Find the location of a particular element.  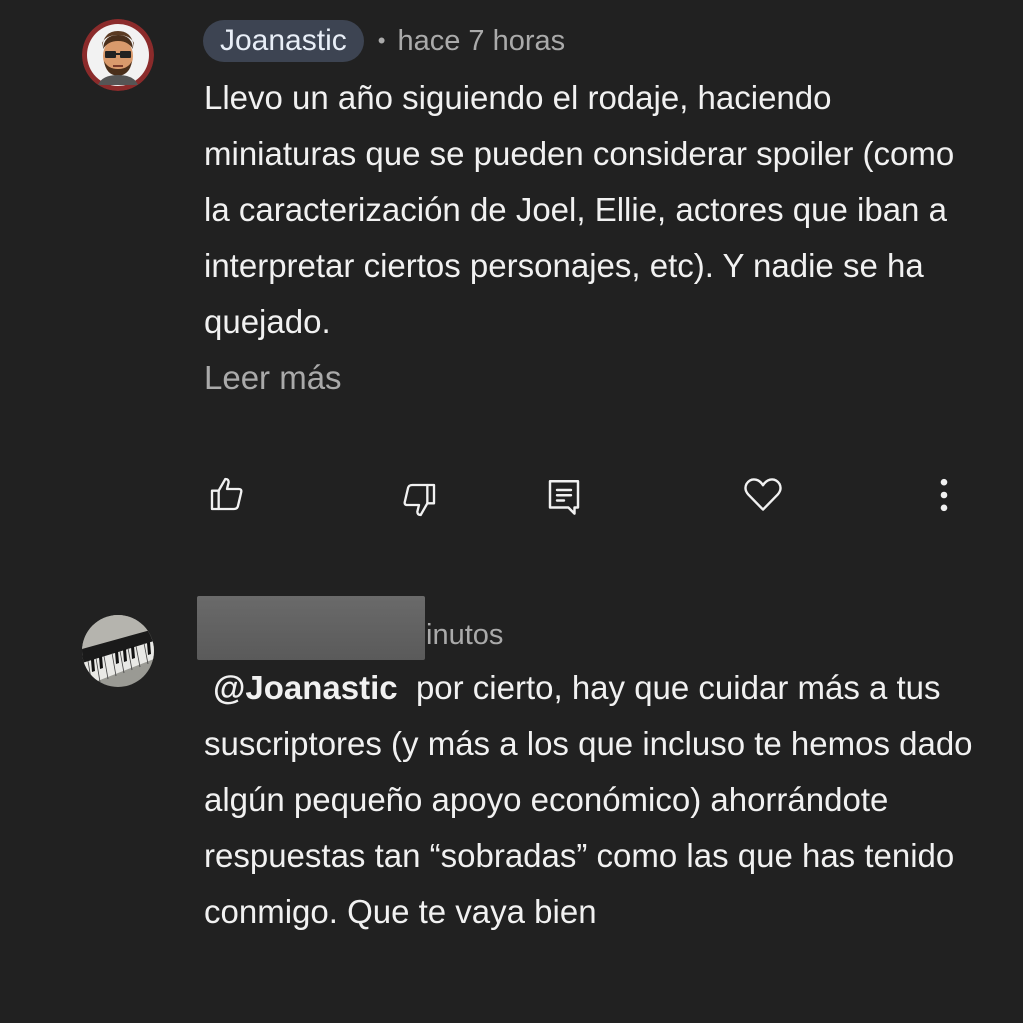

reply-button is located at coordinates (564, 497).